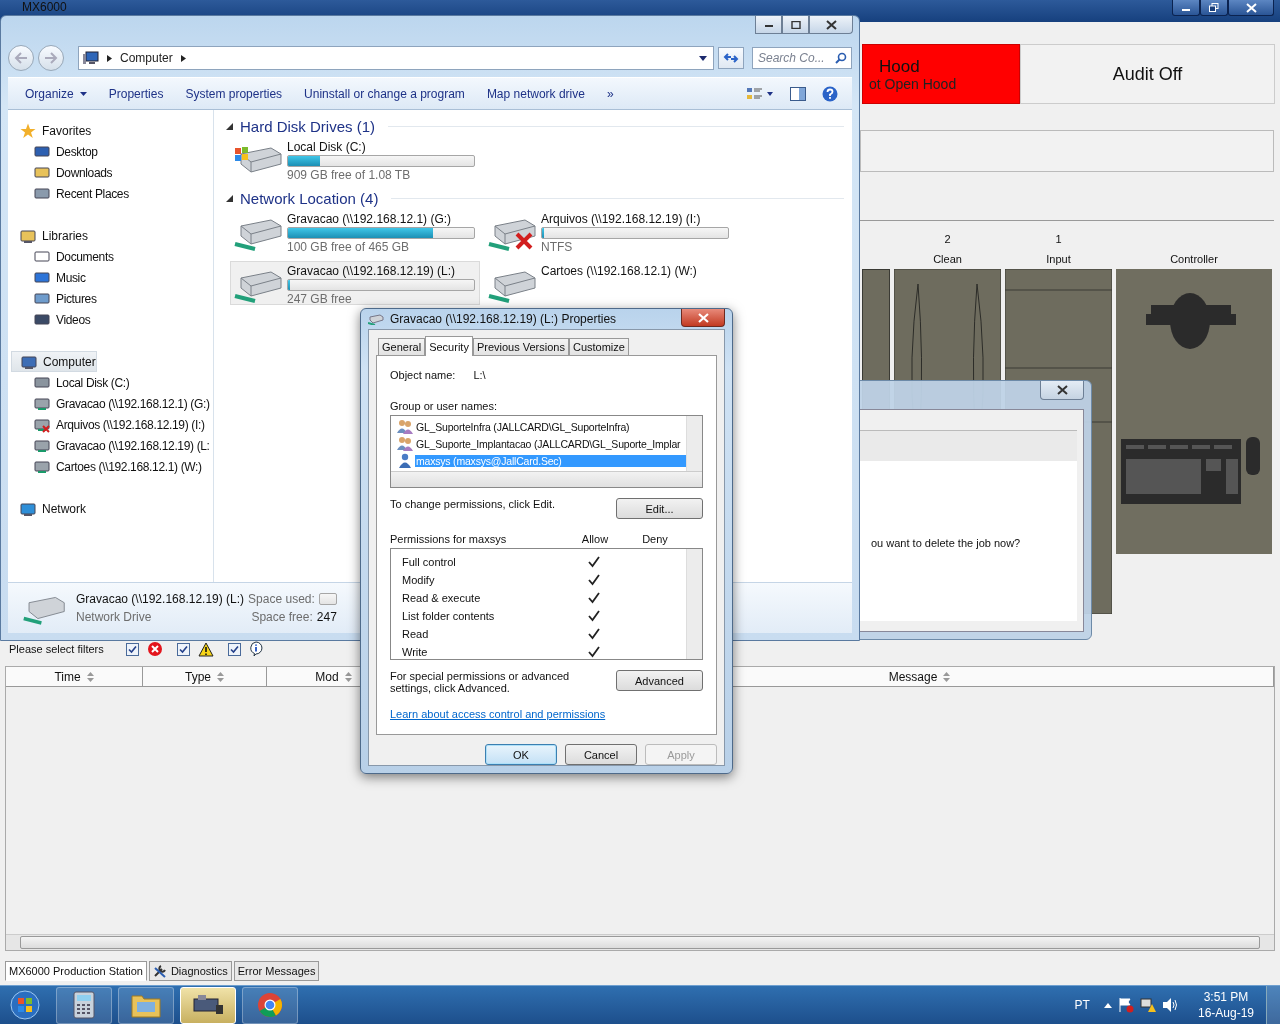 Image resolution: width=1280 pixels, height=1024 pixels. Describe the element at coordinates (109, 403) in the screenshot. I see `nav-item: Gravacao (\\192.168.12.1) (G:)` at that location.